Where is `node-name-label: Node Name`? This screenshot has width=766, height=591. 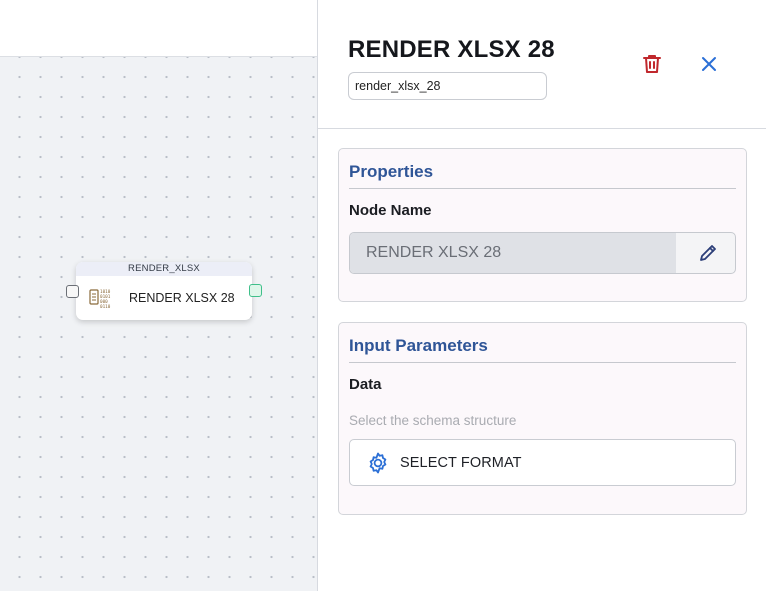
node-name-label: Node Name is located at coordinates (390, 210).